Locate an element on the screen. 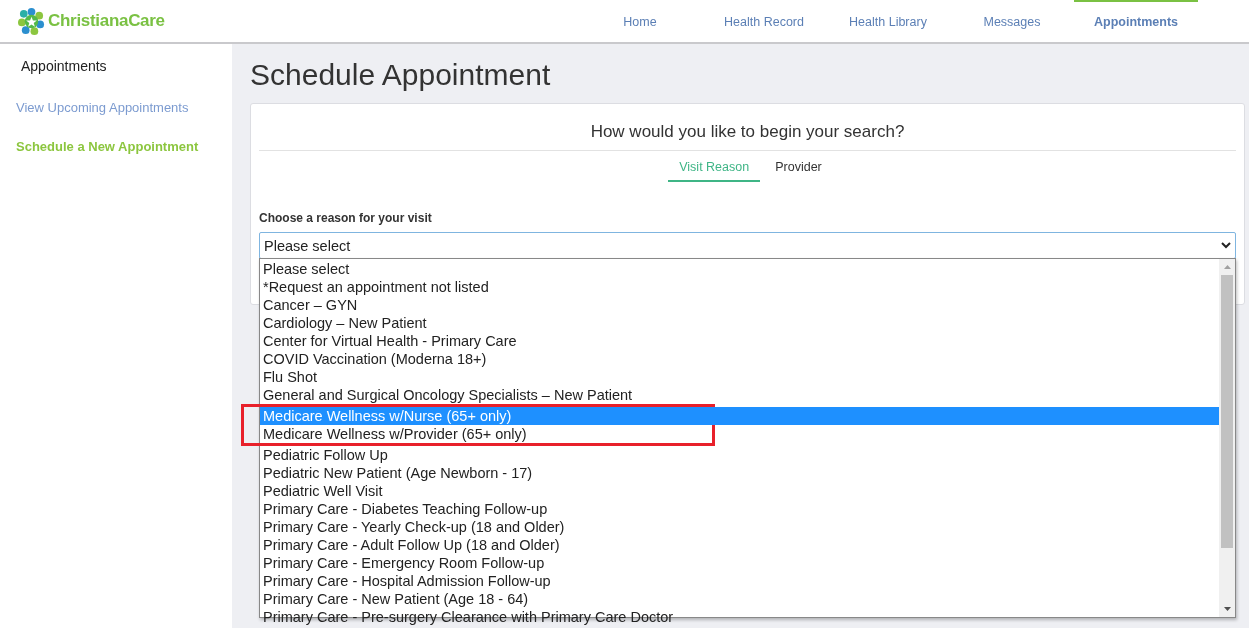 The height and width of the screenshot is (628, 1249). nav-tab: Appointments is located at coordinates (1136, 21).